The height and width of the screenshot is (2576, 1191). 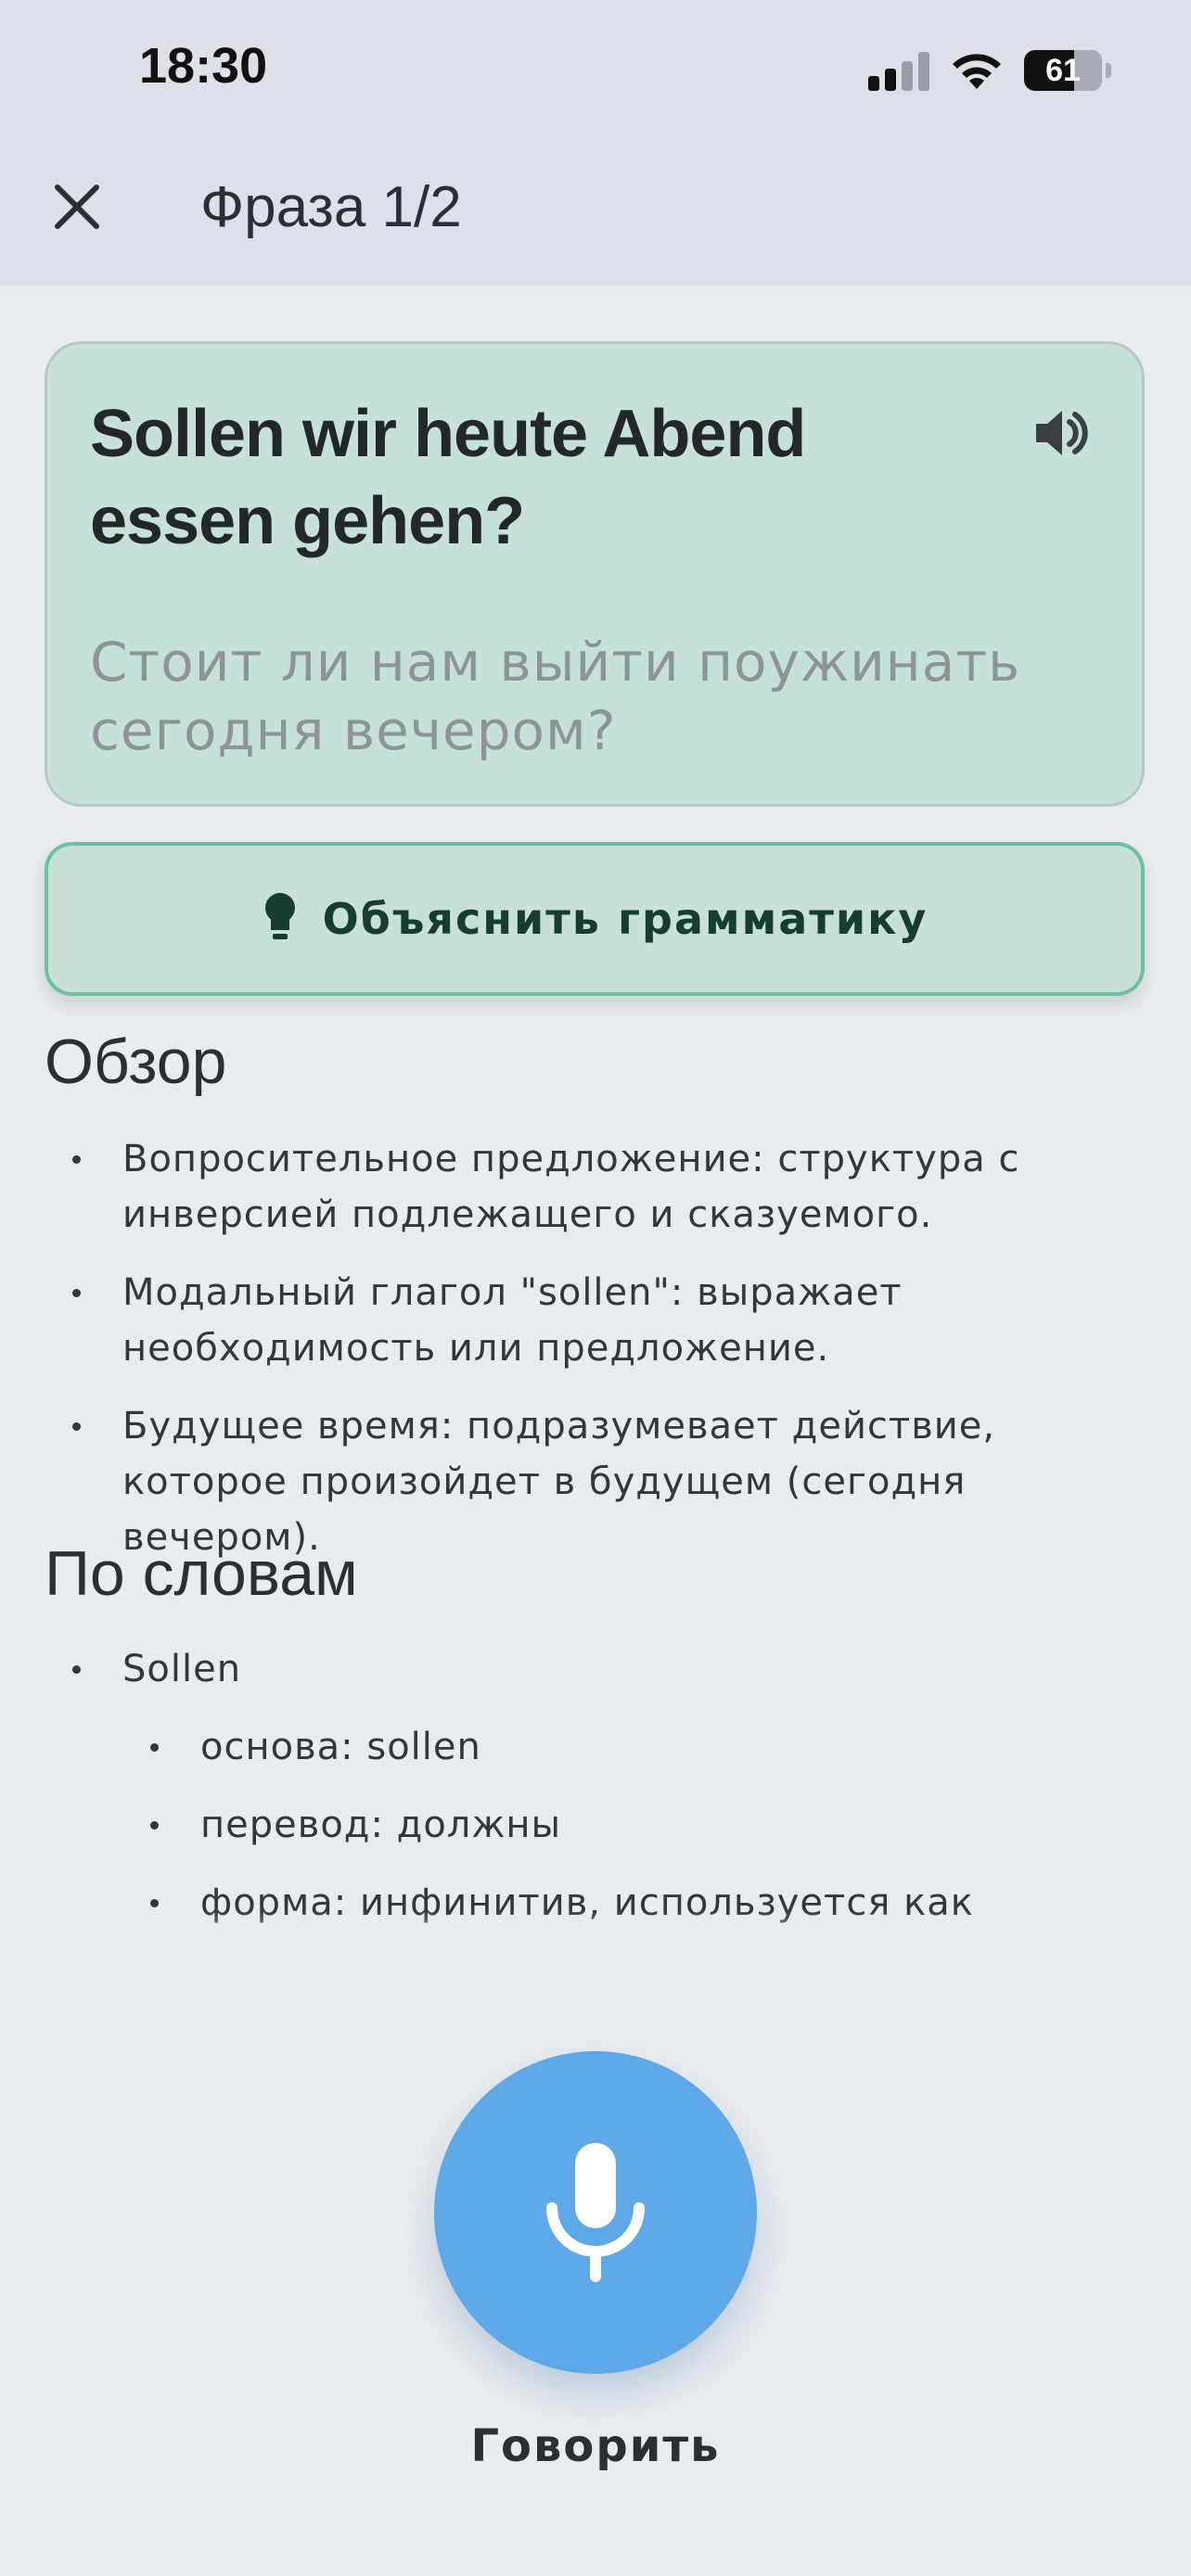 I want to click on phrase-german: Sollen wir heute Abend essen gehen?, so click(x=448, y=478).